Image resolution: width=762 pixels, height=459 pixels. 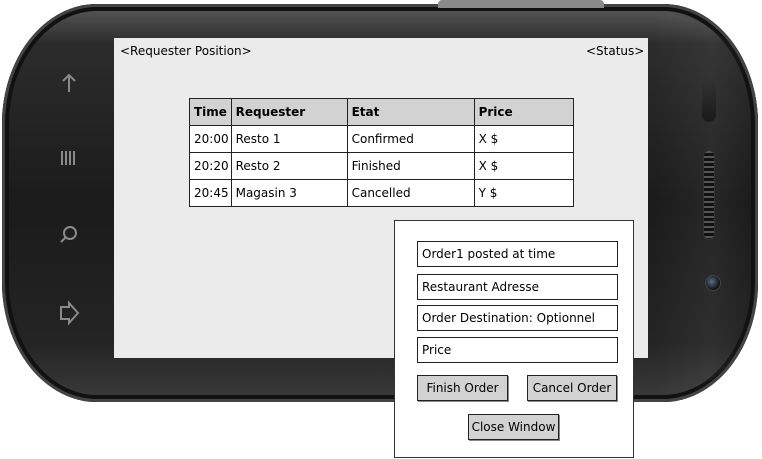 I want to click on menu-icon, so click(x=69, y=158).